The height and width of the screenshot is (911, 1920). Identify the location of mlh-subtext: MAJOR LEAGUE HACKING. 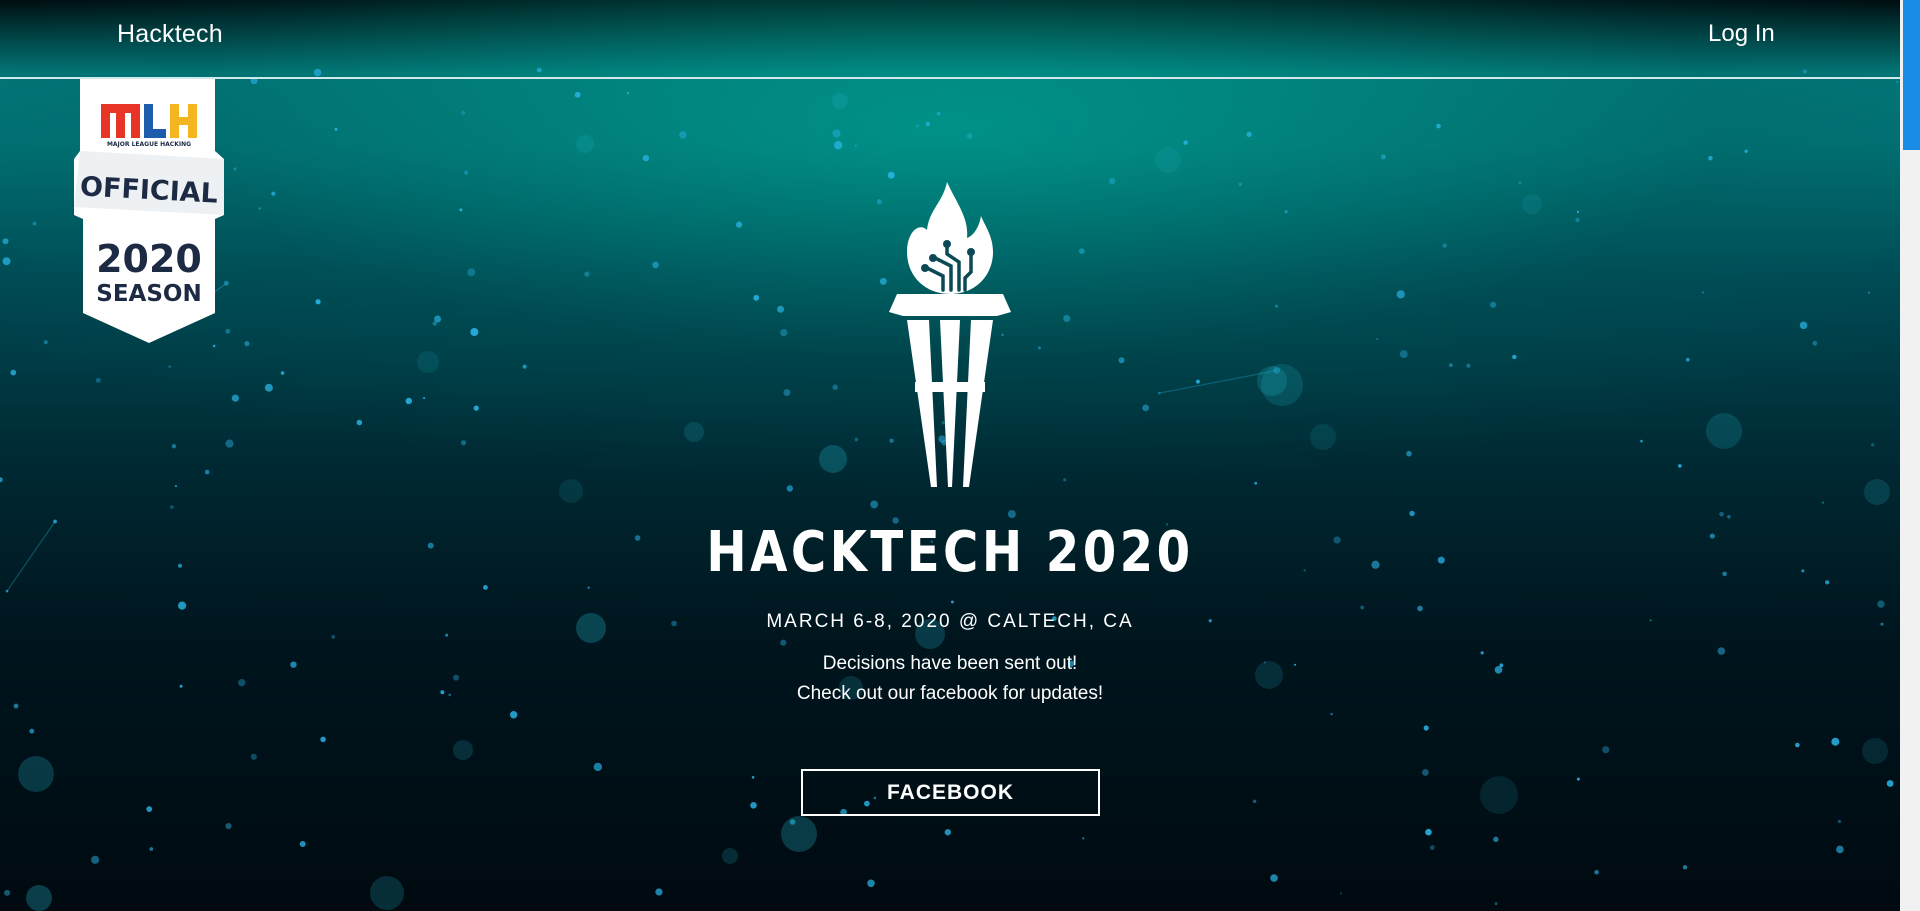
(149, 144).